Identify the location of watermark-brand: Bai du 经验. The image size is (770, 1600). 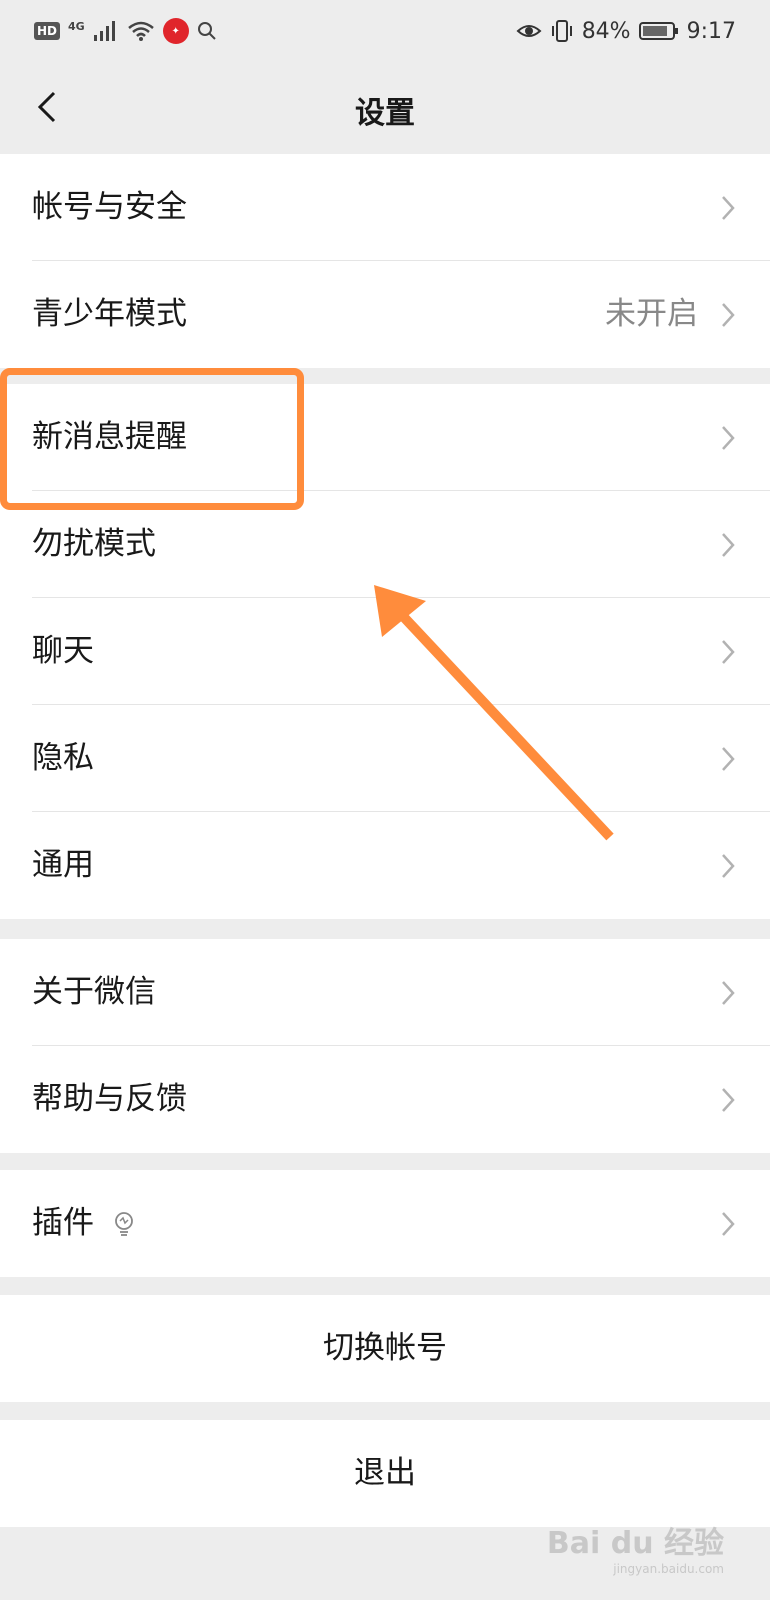
(635, 1543).